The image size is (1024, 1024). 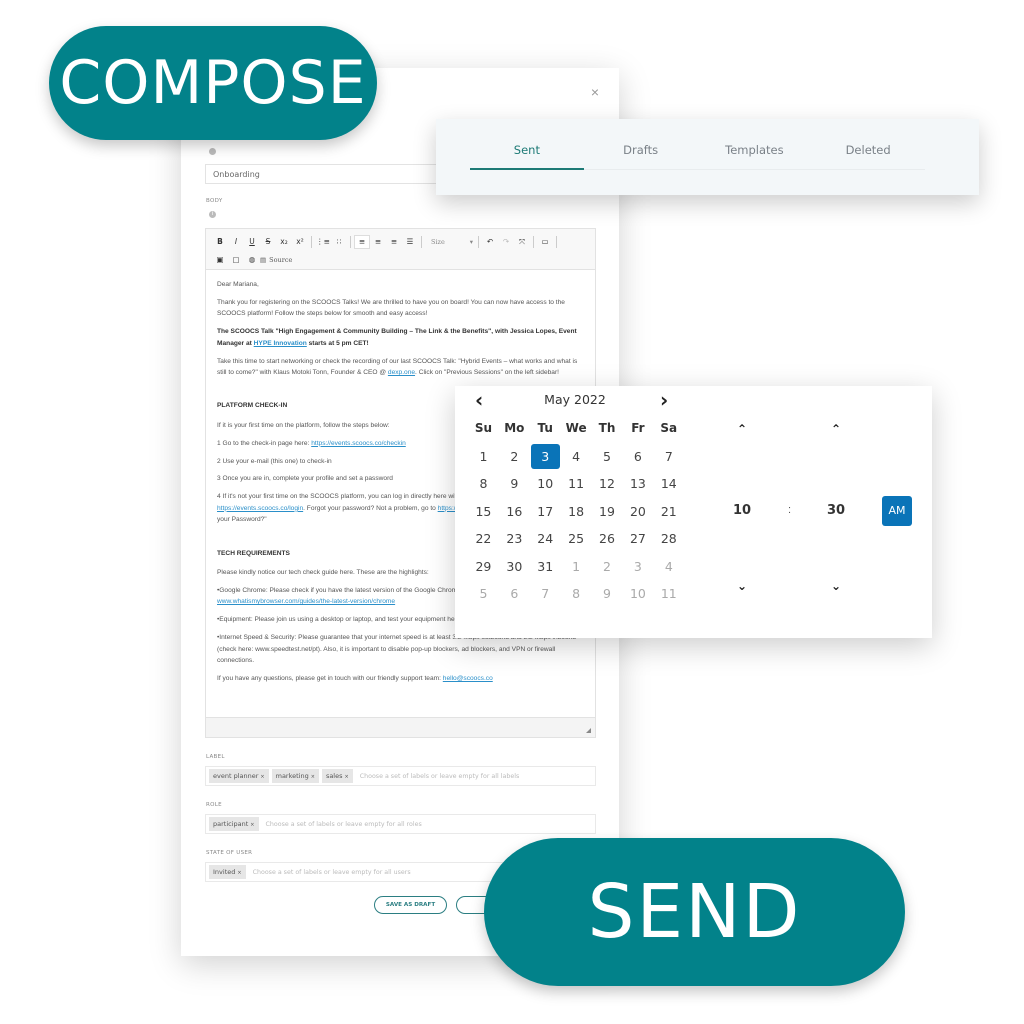 I want to click on calendar-day: 21, so click(x=668, y=512).